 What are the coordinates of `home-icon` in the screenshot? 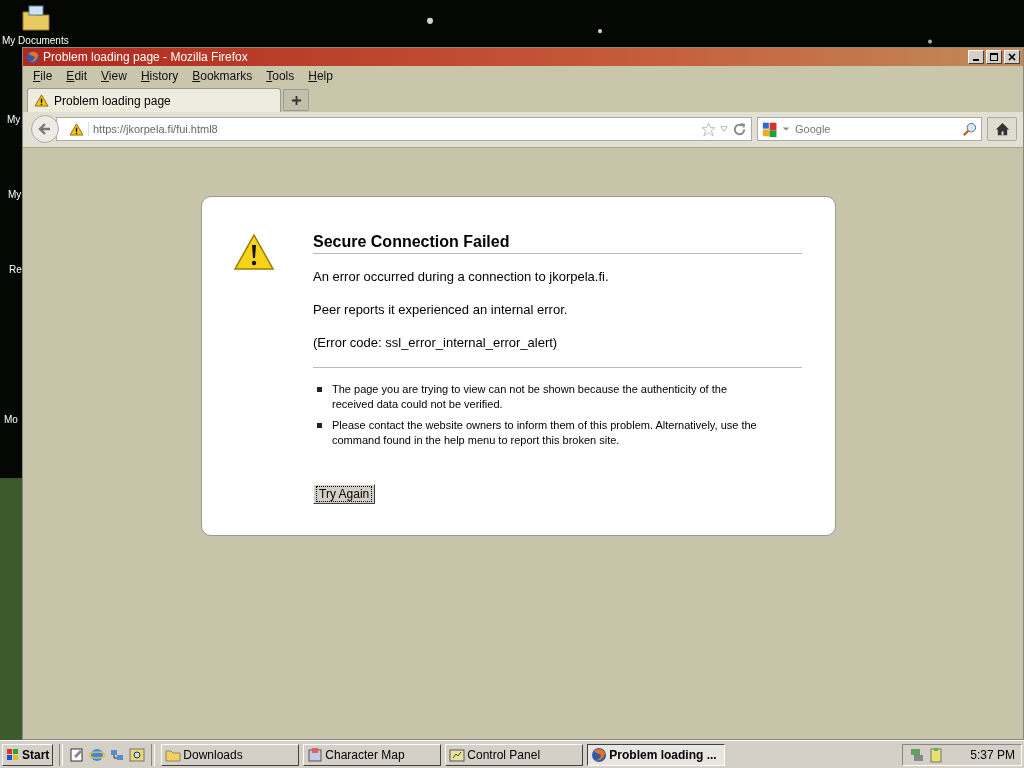 It's located at (1002, 129).